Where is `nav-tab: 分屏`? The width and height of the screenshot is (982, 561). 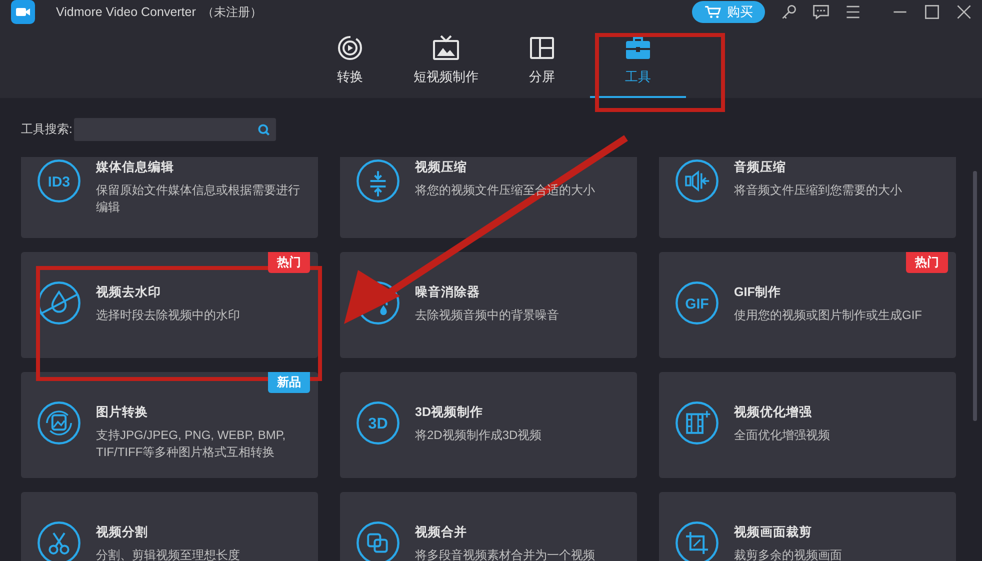
nav-tab: 分屏 is located at coordinates (542, 61).